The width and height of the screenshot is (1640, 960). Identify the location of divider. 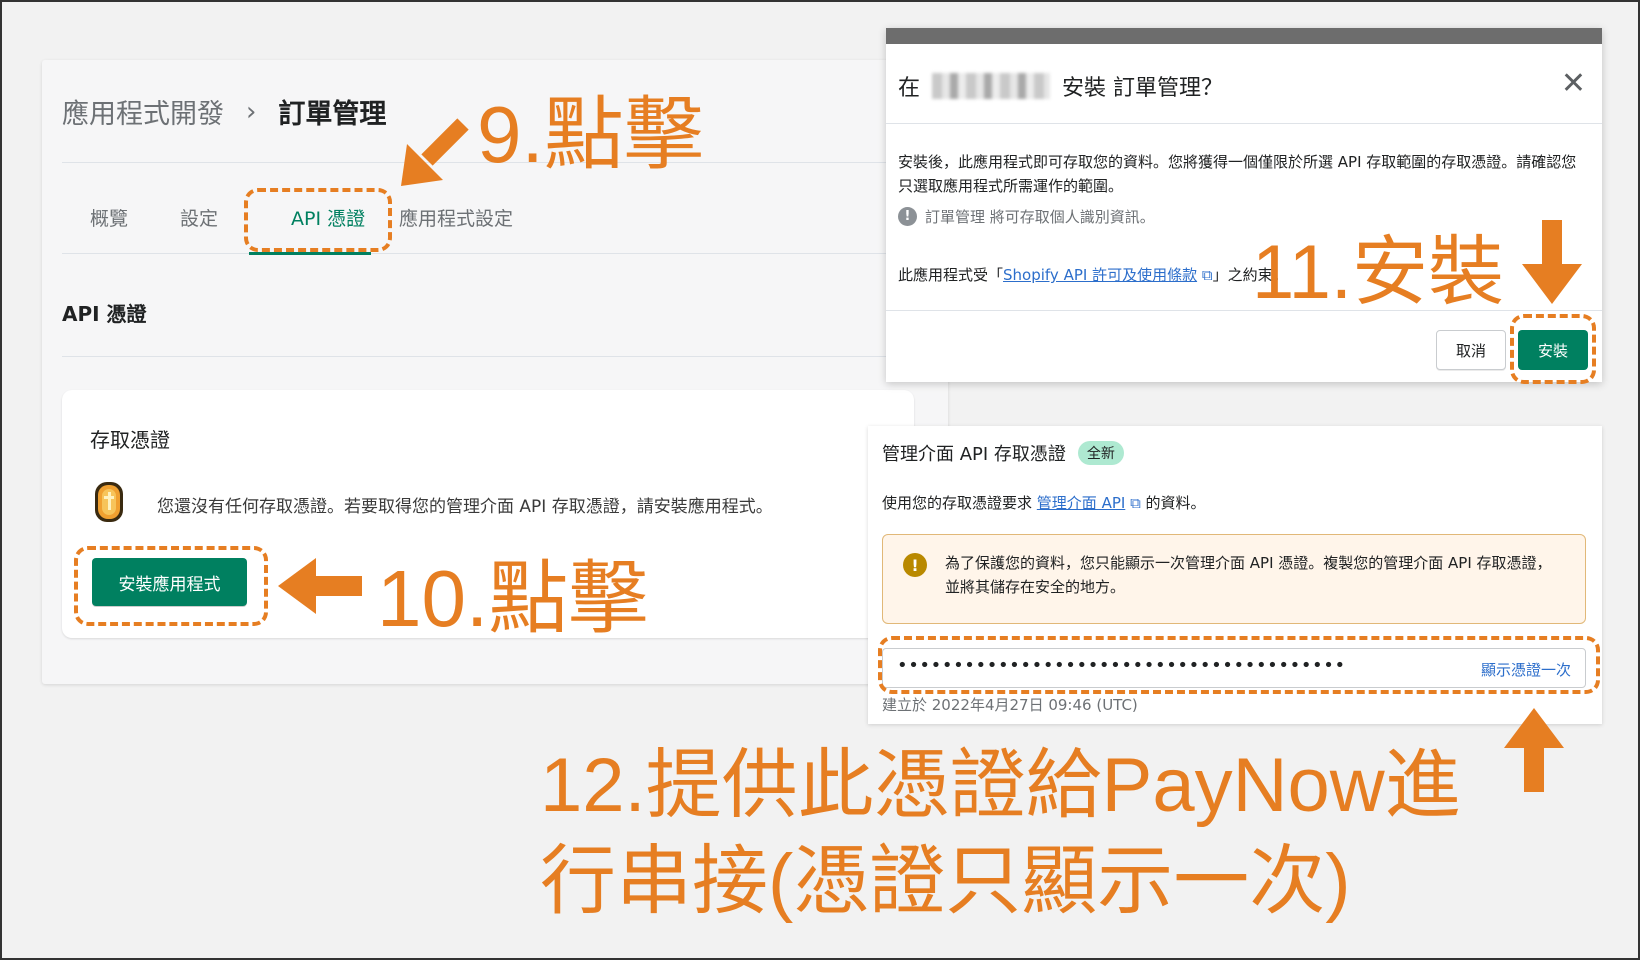
(505, 356).